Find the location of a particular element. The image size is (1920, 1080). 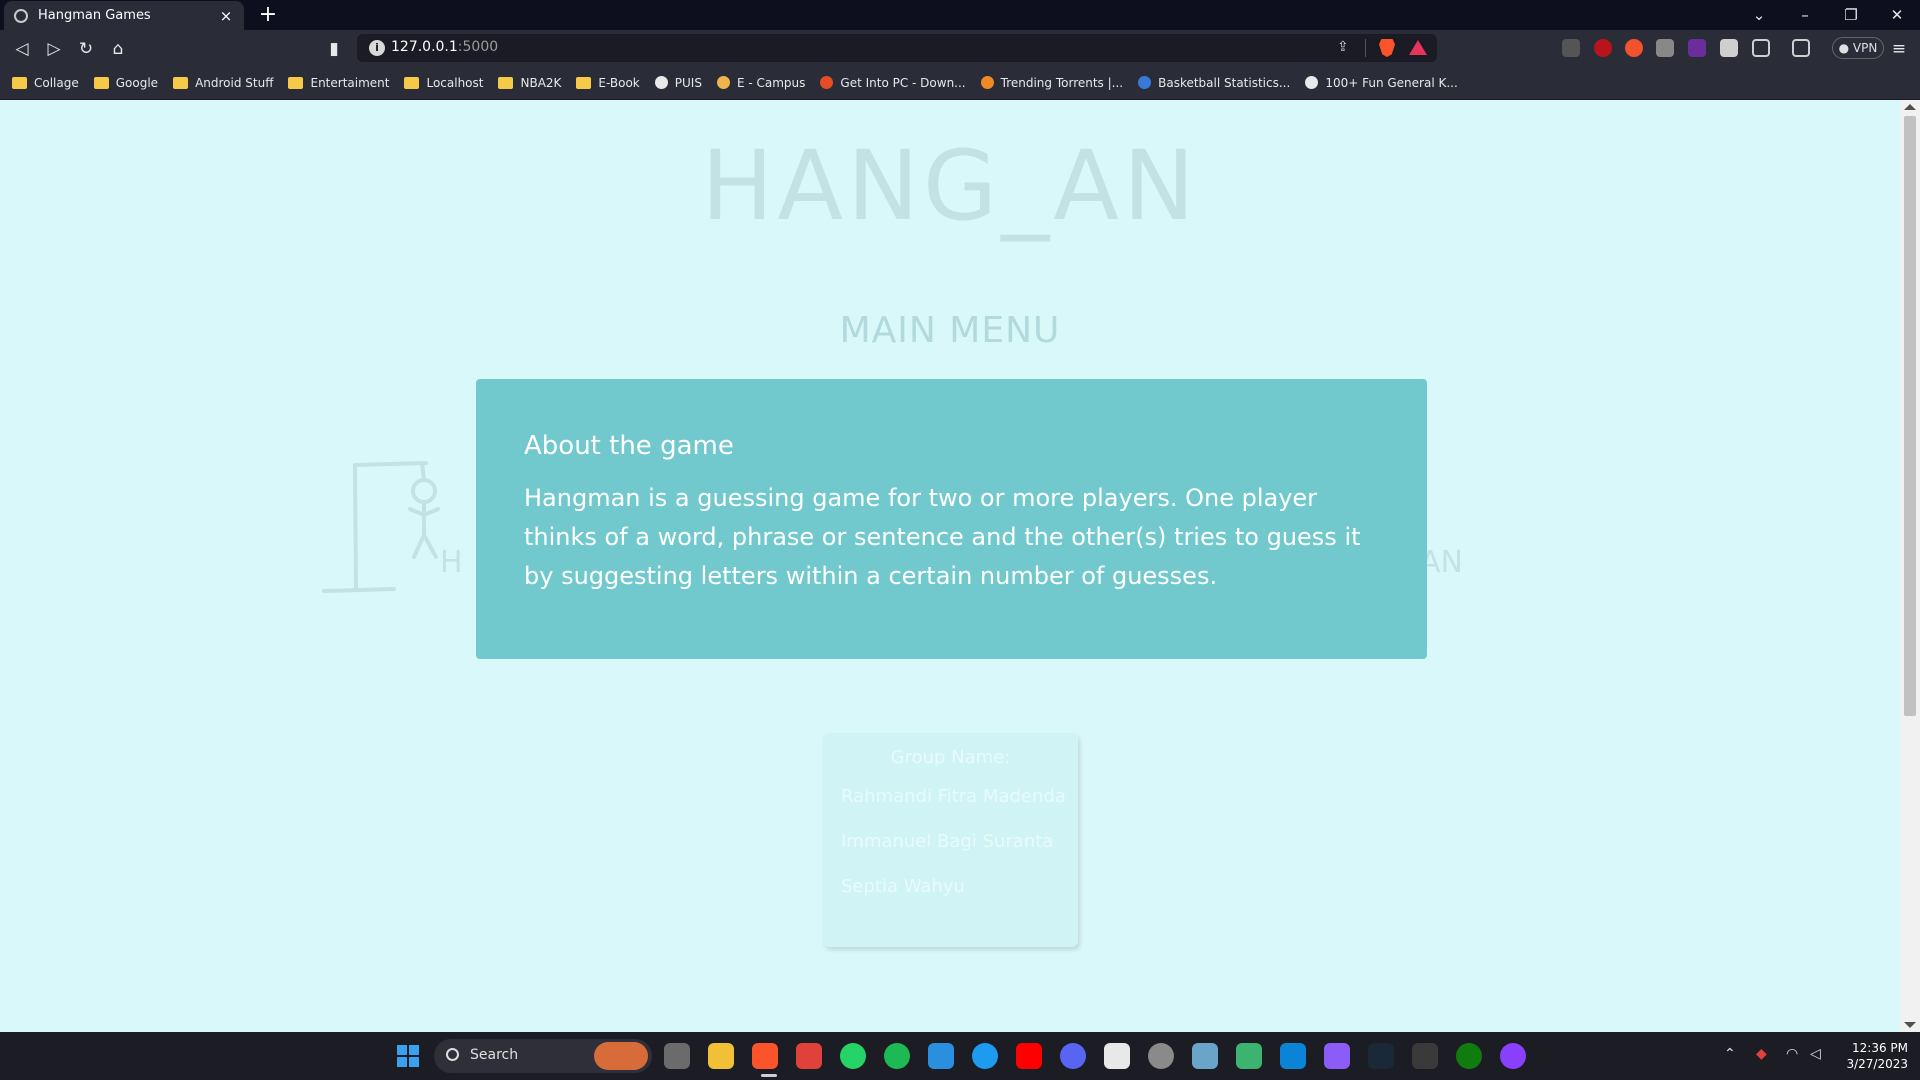

close-tab-icon: × is located at coordinates (226, 16).